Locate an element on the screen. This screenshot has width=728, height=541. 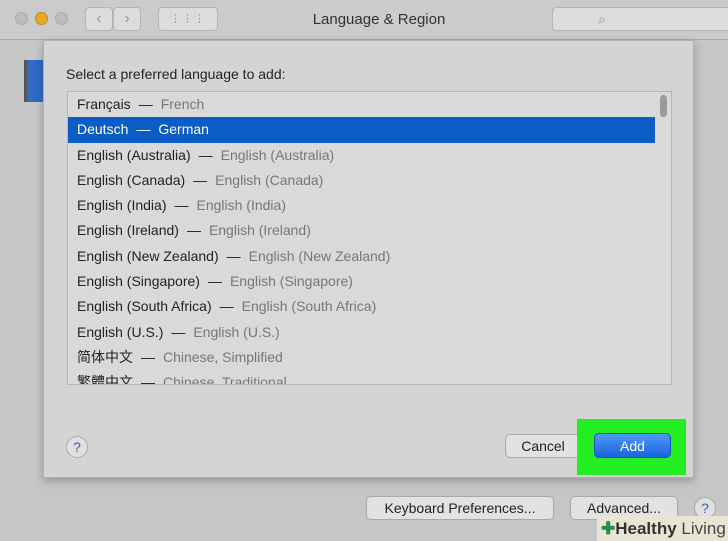
language-row: English (U.S.) — English (U.S.) is located at coordinates (361, 332).